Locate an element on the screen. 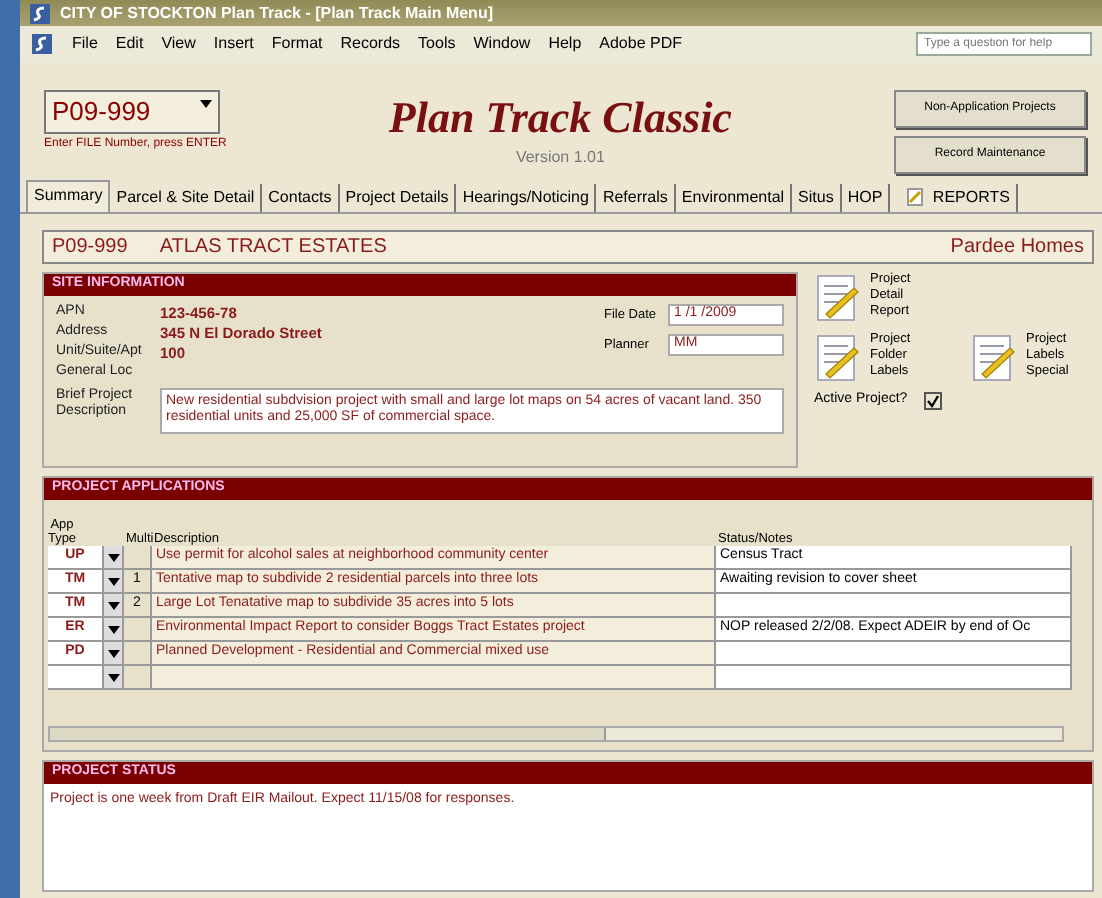 This screenshot has height=898, width=1102. menu-item: Insert is located at coordinates (233, 44).